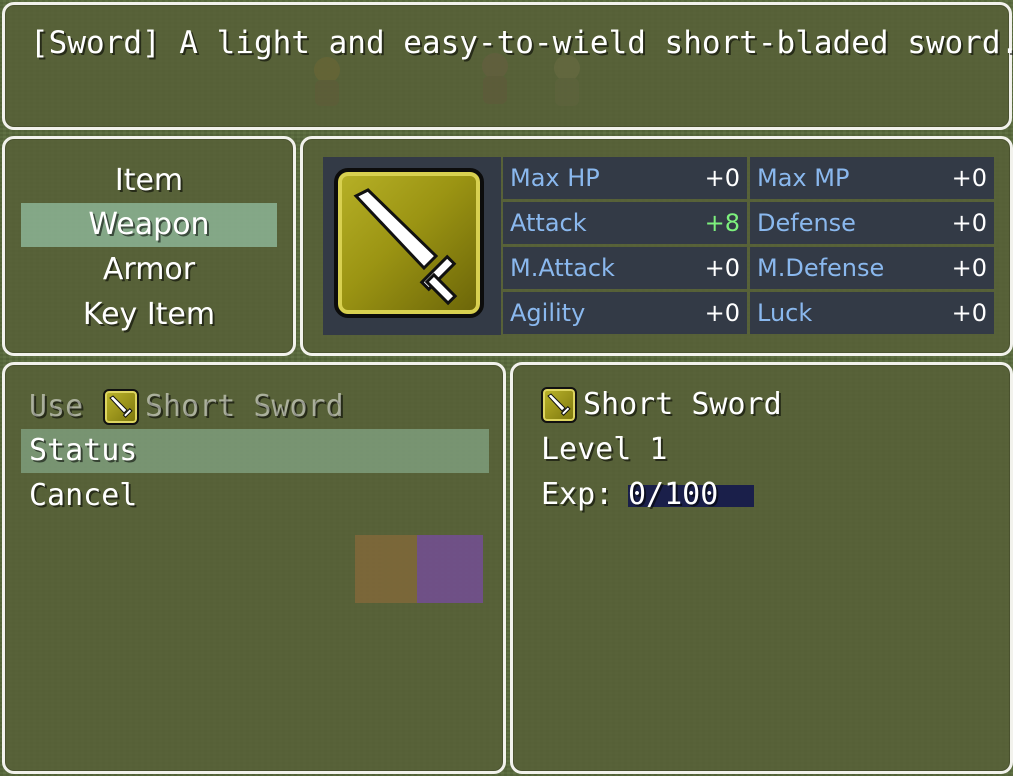 The width and height of the screenshot is (1013, 776). I want to click on category-weapon-selected: Weapon, so click(149, 225).